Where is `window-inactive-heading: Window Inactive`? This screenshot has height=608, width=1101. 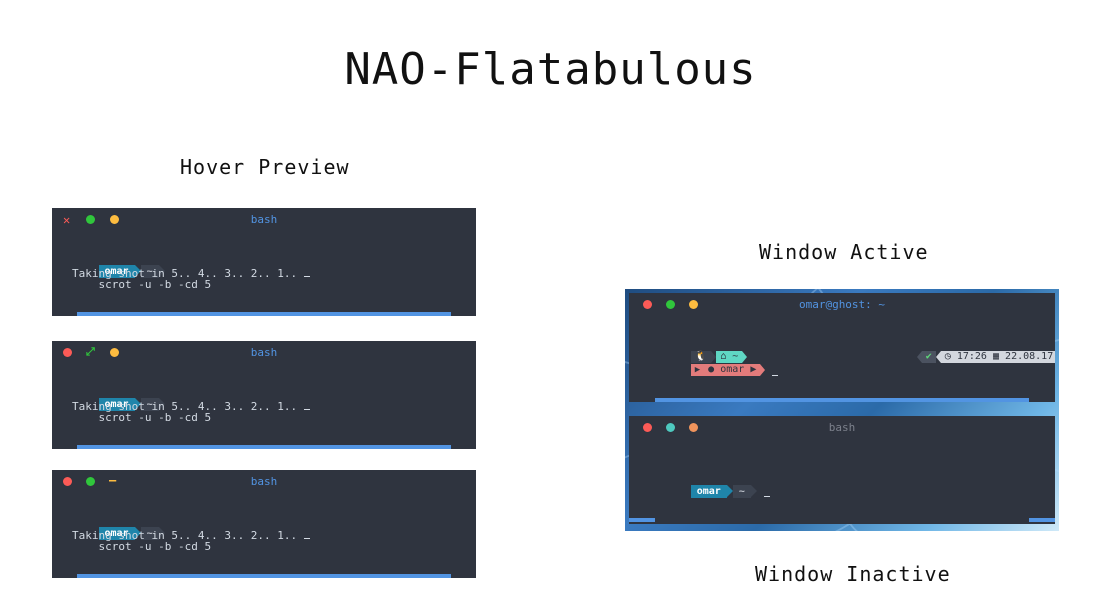 window-inactive-heading: Window Inactive is located at coordinates (853, 574).